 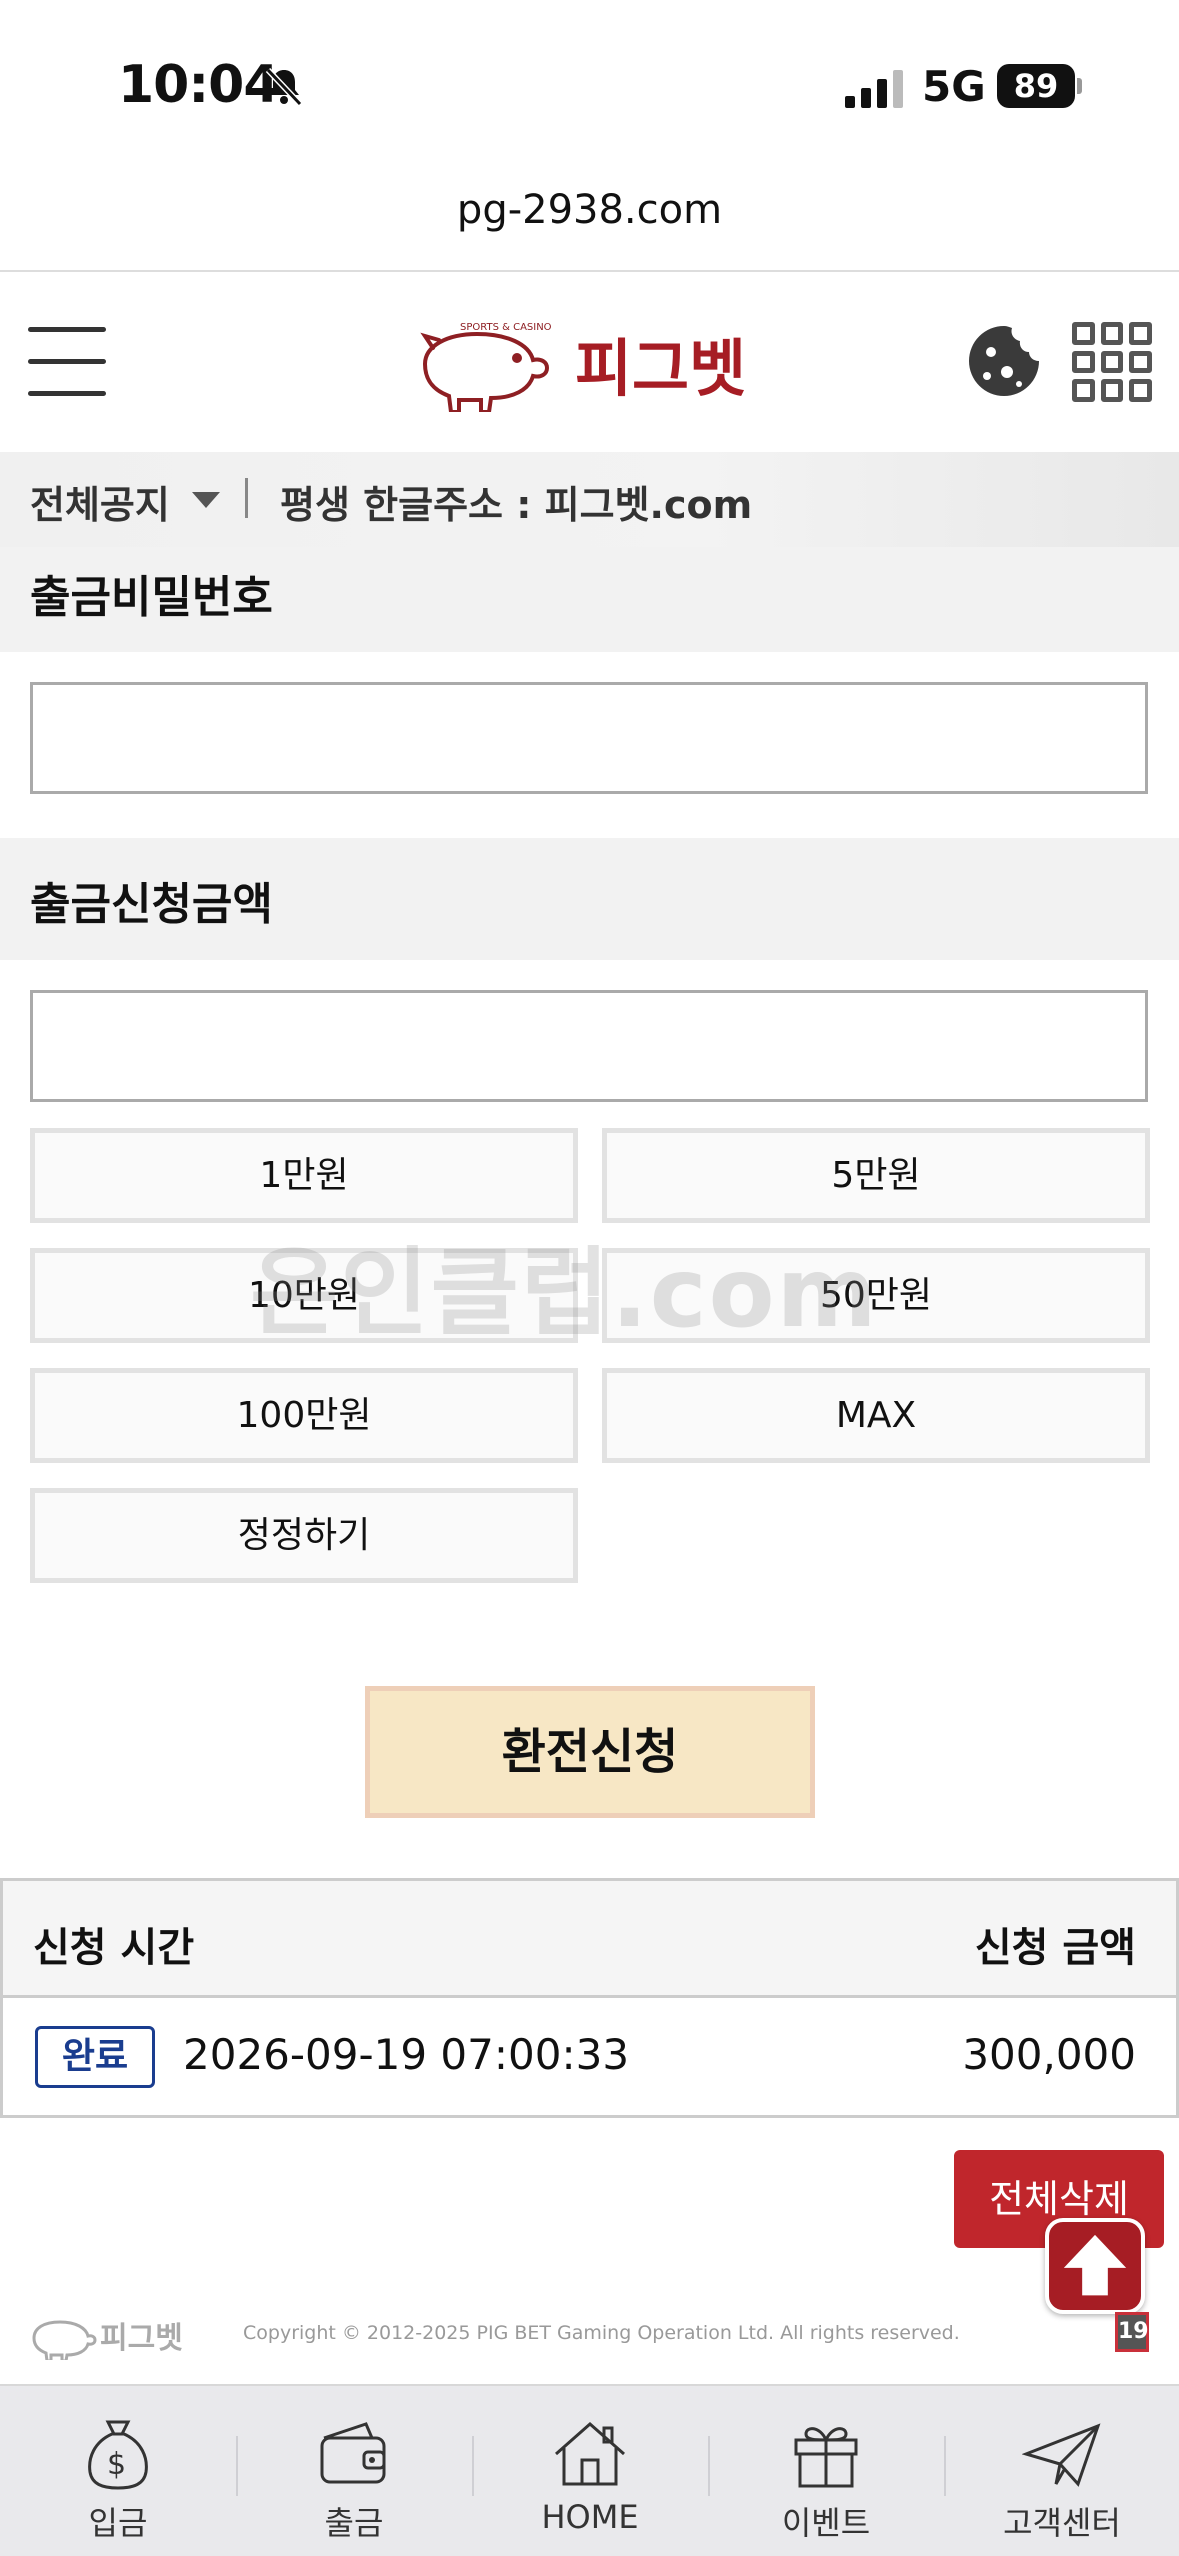 I want to click on amount-section-title: 출금신청금액, so click(x=151, y=904).